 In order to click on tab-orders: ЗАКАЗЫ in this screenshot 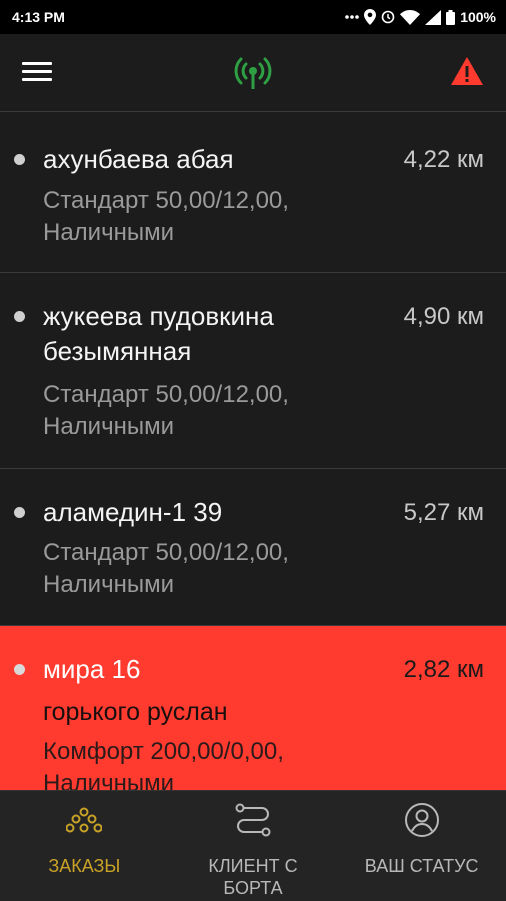, I will do `click(84, 846)`.